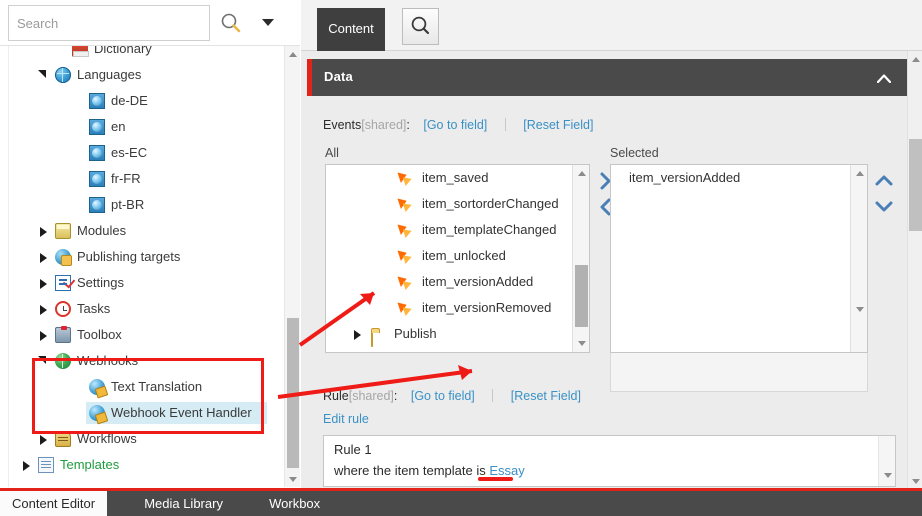 The width and height of the screenshot is (922, 516). I want to click on rule-go-to-field-link: [Go to field], so click(443, 396).